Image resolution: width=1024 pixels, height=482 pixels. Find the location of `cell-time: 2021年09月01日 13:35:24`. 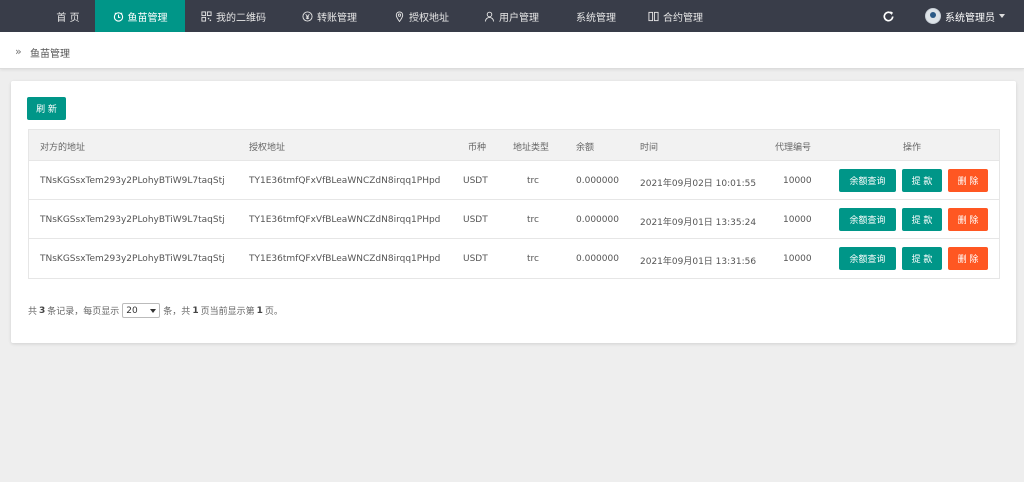

cell-time: 2021年09月01日 13:35:24 is located at coordinates (698, 223).